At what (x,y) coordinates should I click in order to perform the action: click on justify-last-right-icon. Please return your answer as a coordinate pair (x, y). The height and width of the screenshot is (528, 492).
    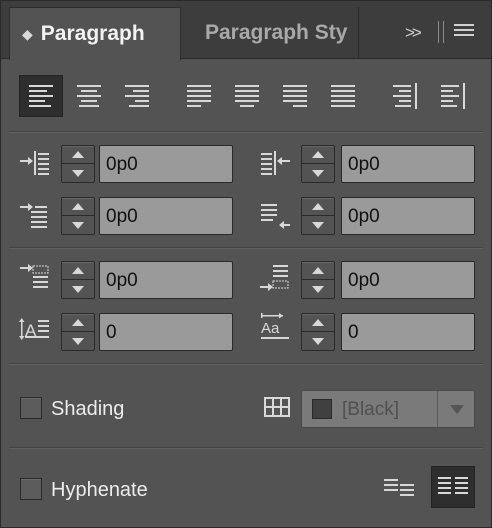
    Looking at the image, I should click on (295, 96).